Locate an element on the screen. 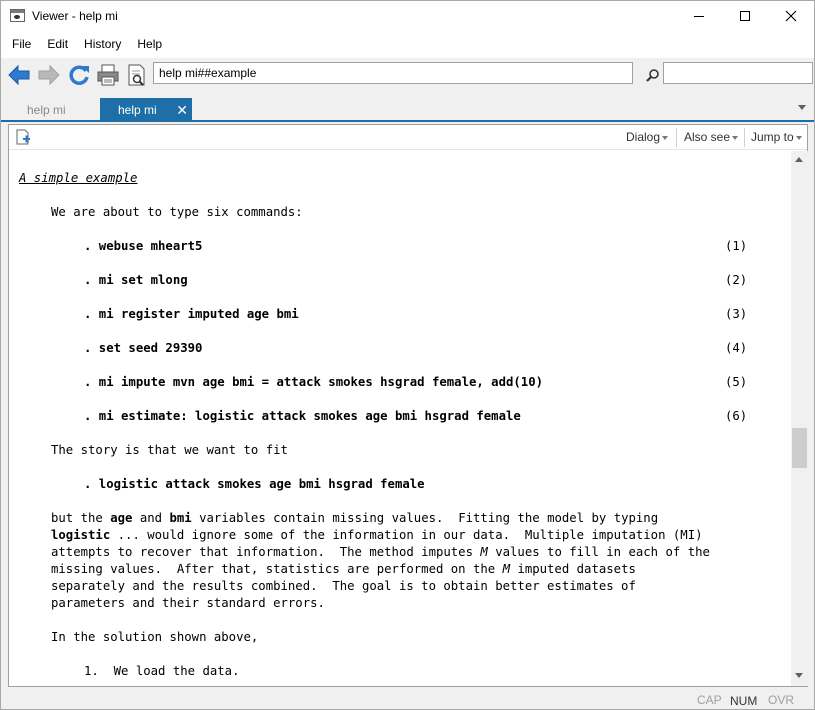  command-number-4: (4) is located at coordinates (736, 348).